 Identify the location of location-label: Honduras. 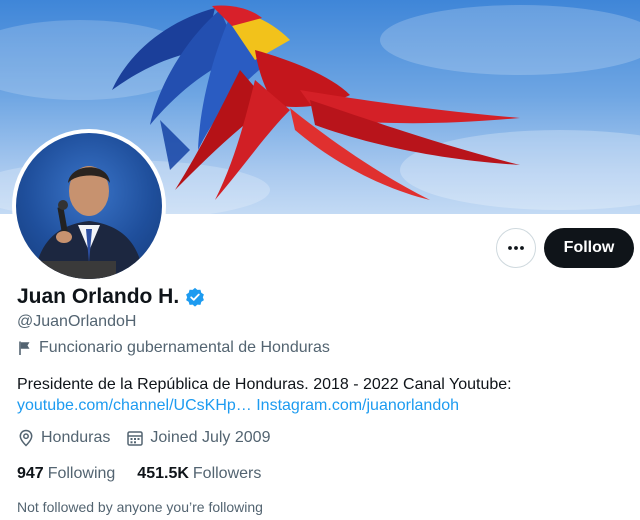
(76, 437).